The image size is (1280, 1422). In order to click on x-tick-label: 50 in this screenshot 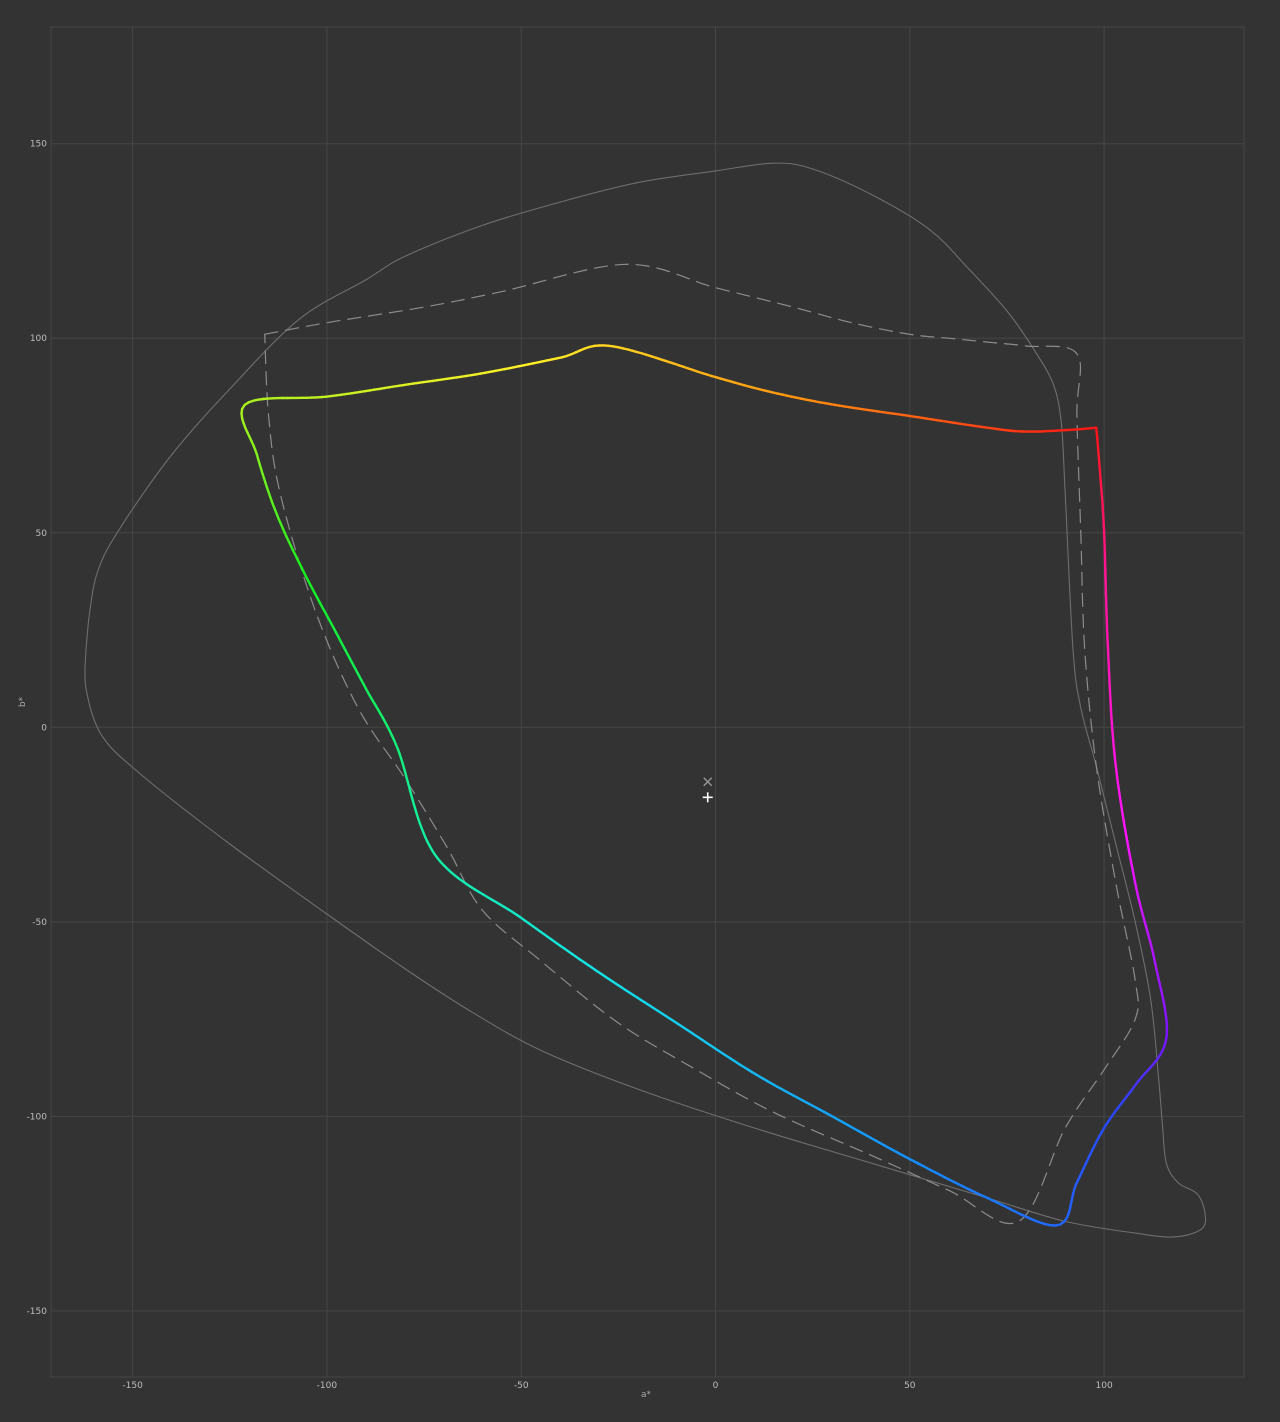, I will do `click(910, 1386)`.